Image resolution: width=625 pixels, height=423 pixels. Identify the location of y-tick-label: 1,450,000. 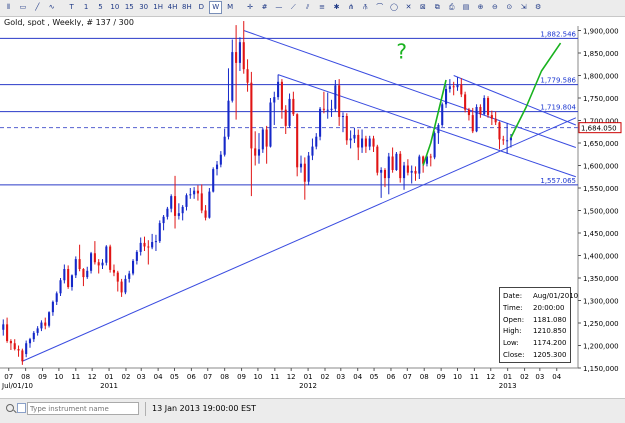
(601, 234).